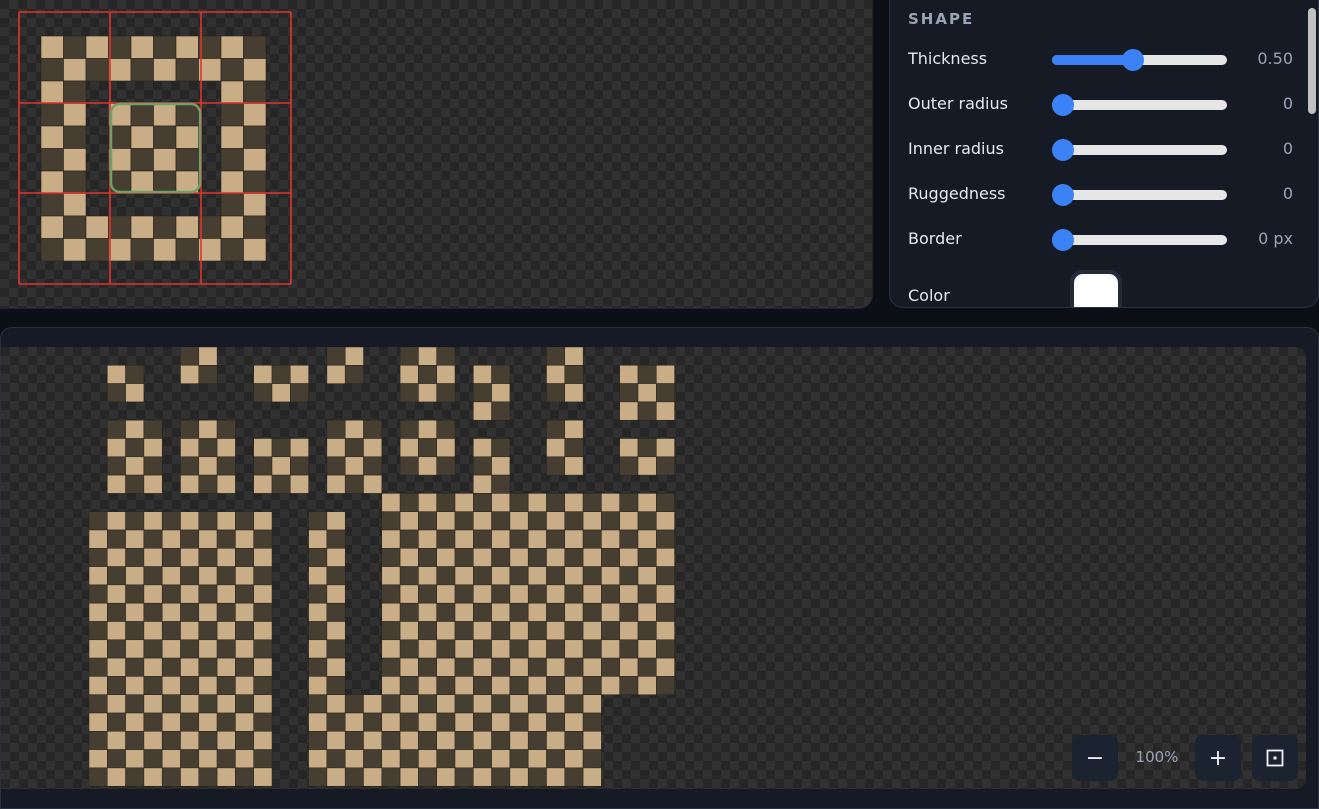 The height and width of the screenshot is (809, 1319). I want to click on plus-icon: +, so click(1218, 758).